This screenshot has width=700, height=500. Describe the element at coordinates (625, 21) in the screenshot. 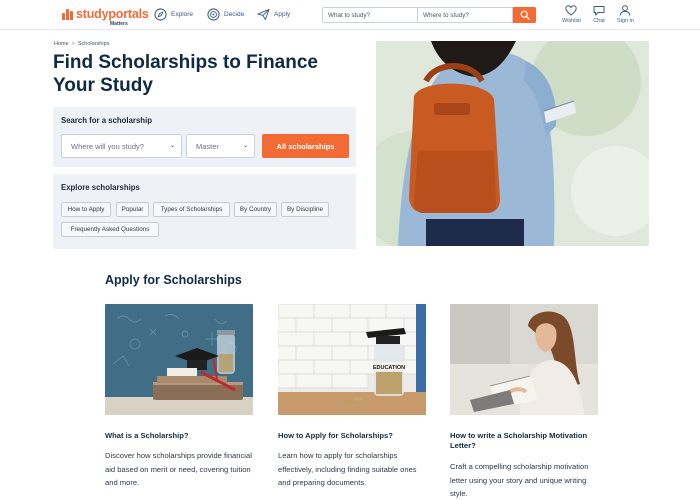

I see `sign-in-label: Sign in` at that location.